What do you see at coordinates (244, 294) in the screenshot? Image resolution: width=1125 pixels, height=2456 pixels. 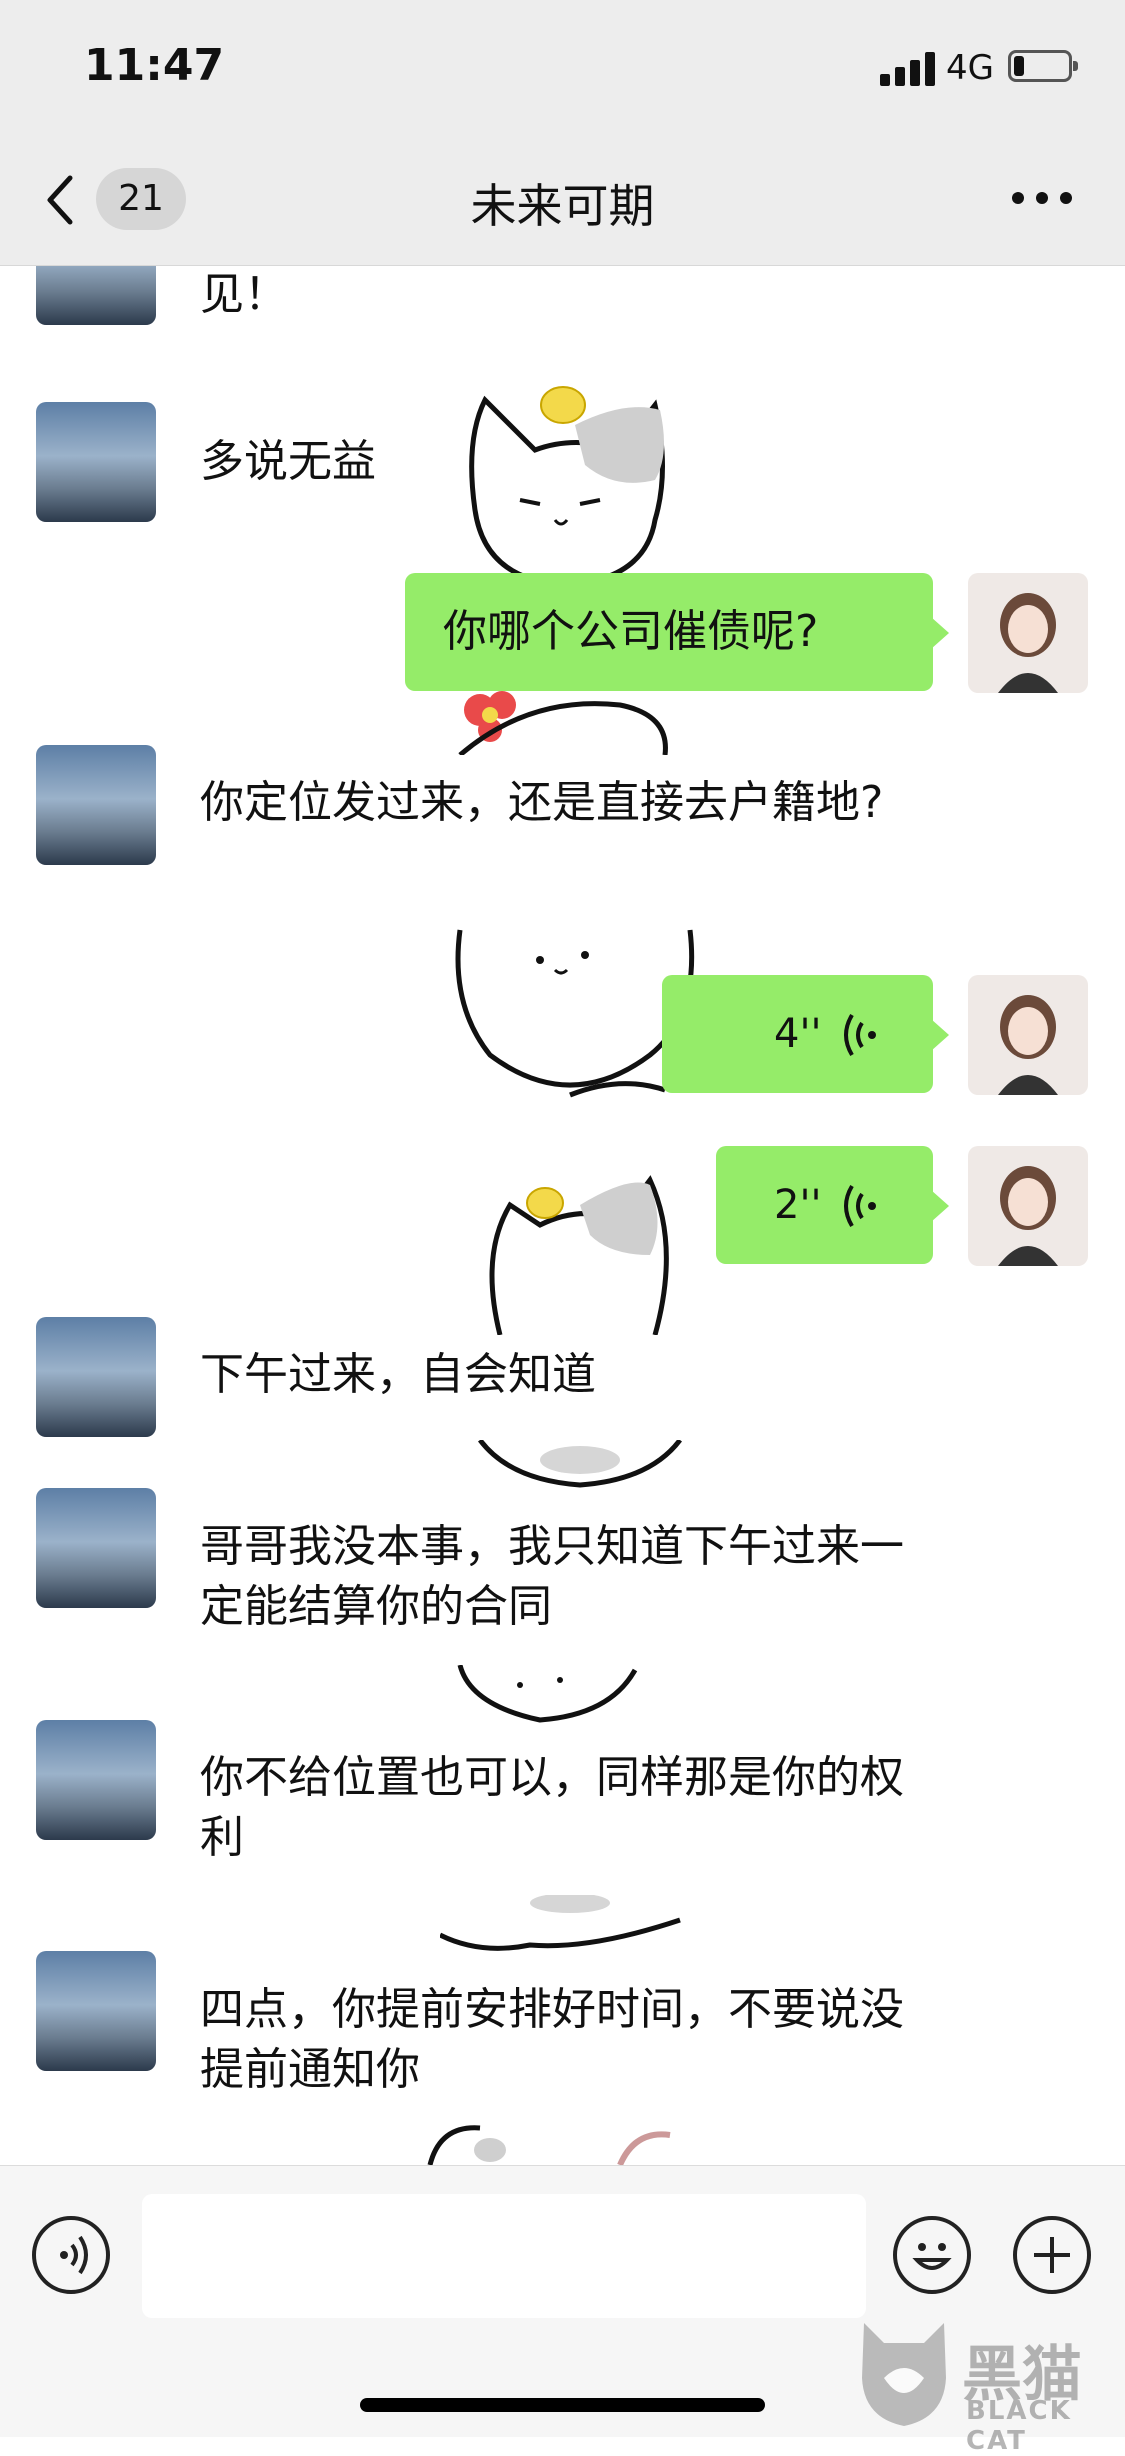 I see `message-text: 见！` at bounding box center [244, 294].